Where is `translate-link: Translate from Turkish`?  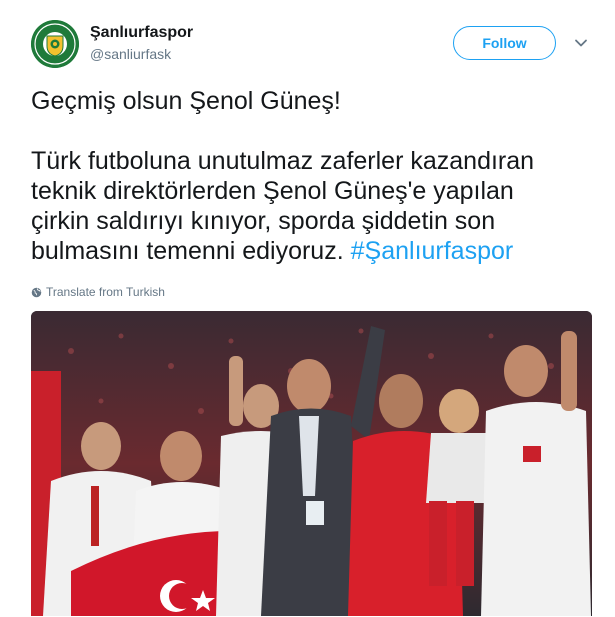 translate-link: Translate from Turkish is located at coordinates (98, 292).